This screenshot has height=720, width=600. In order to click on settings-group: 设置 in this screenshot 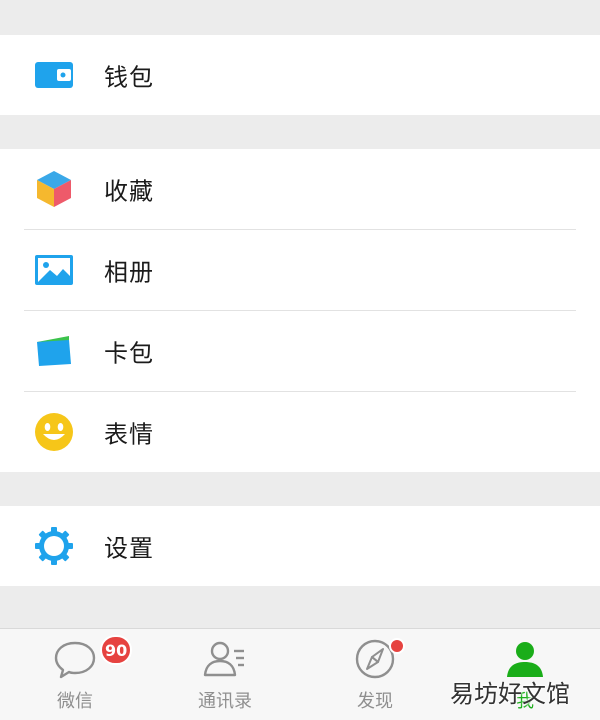, I will do `click(300, 546)`.